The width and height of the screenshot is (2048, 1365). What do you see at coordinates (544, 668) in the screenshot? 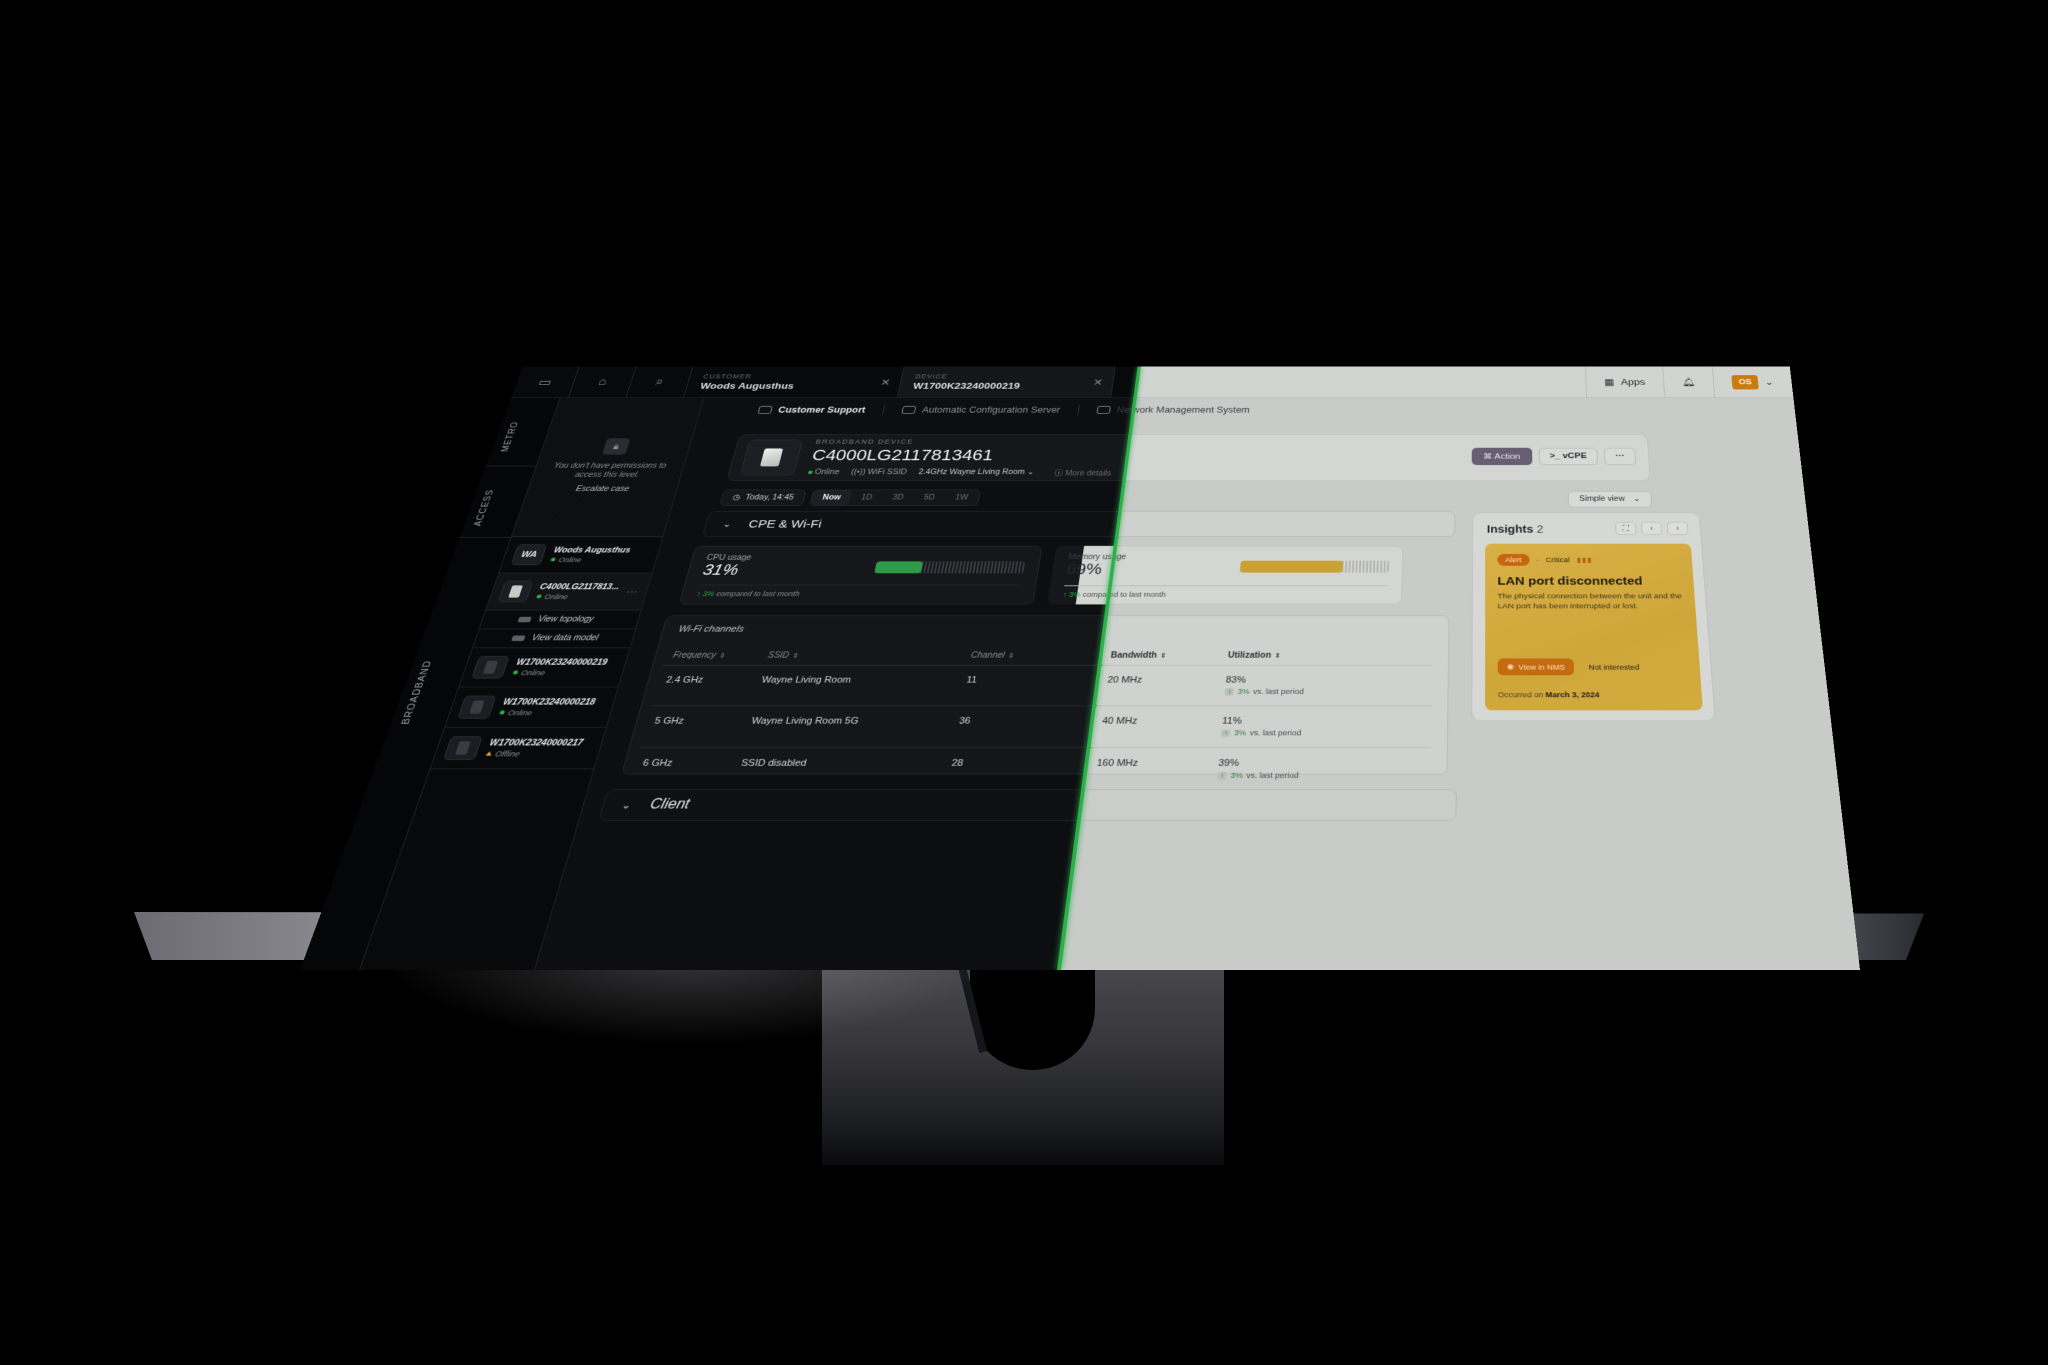
I see `tree-device: W1700K23240000219 Online` at bounding box center [544, 668].